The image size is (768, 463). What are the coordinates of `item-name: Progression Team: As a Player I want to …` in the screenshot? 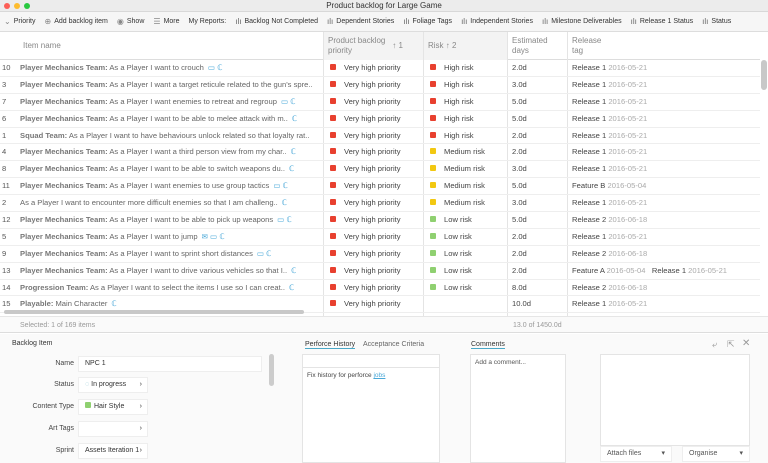 It's located at (170, 288).